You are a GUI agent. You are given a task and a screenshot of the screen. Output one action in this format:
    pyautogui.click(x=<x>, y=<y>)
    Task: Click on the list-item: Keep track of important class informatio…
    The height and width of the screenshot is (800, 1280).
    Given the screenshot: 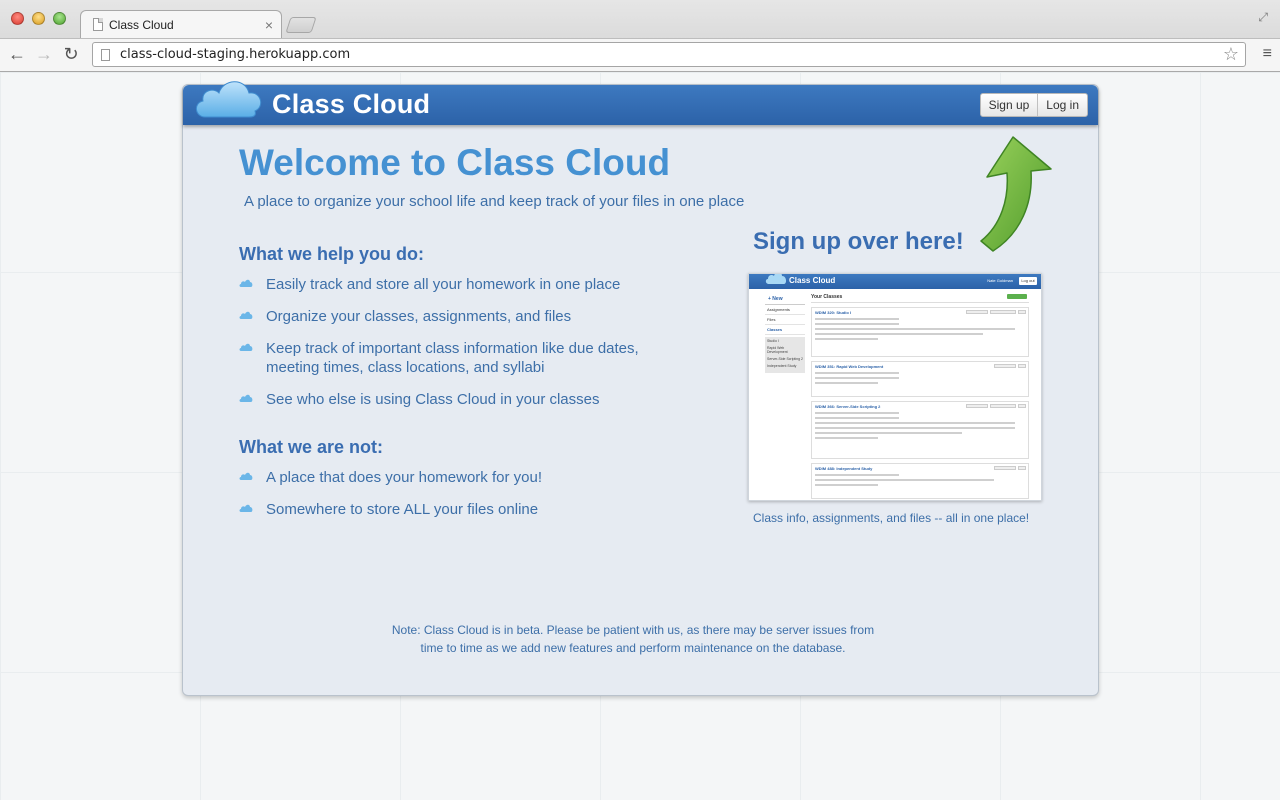 What is the action you would take?
    pyautogui.click(x=449, y=358)
    